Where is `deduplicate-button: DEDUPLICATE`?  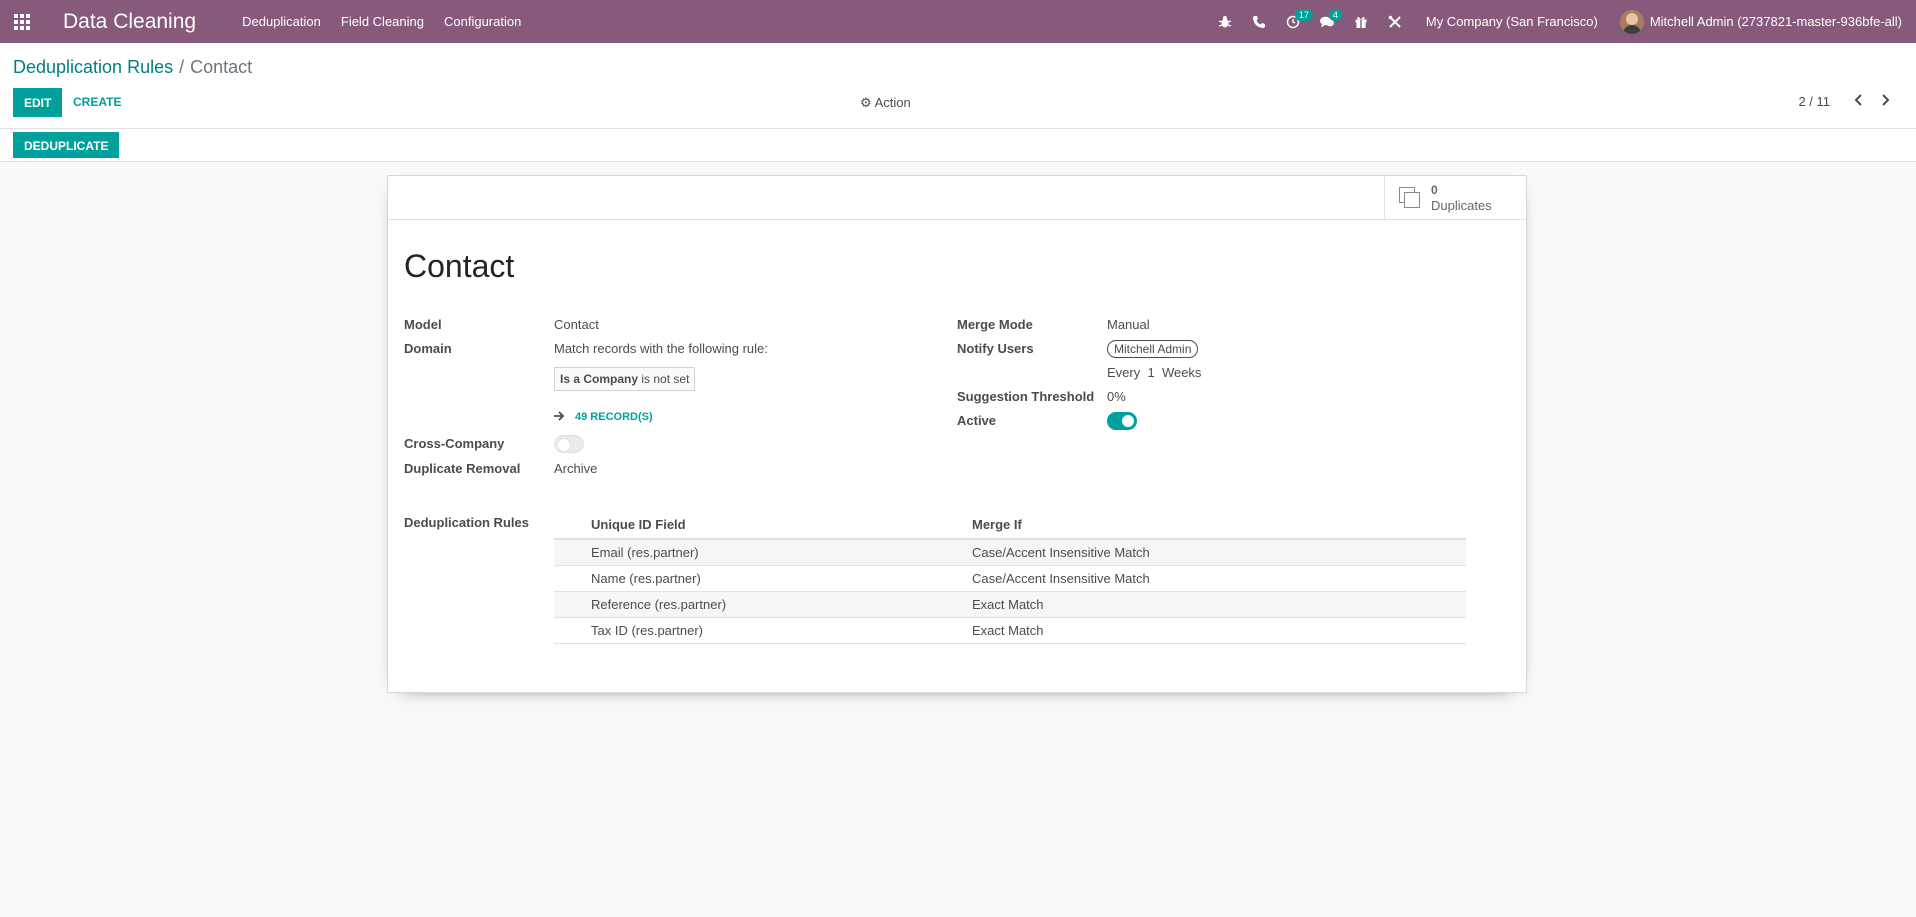 deduplicate-button: DEDUPLICATE is located at coordinates (66, 145).